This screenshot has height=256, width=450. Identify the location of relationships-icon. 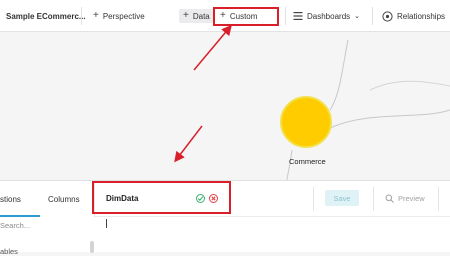
(387, 16).